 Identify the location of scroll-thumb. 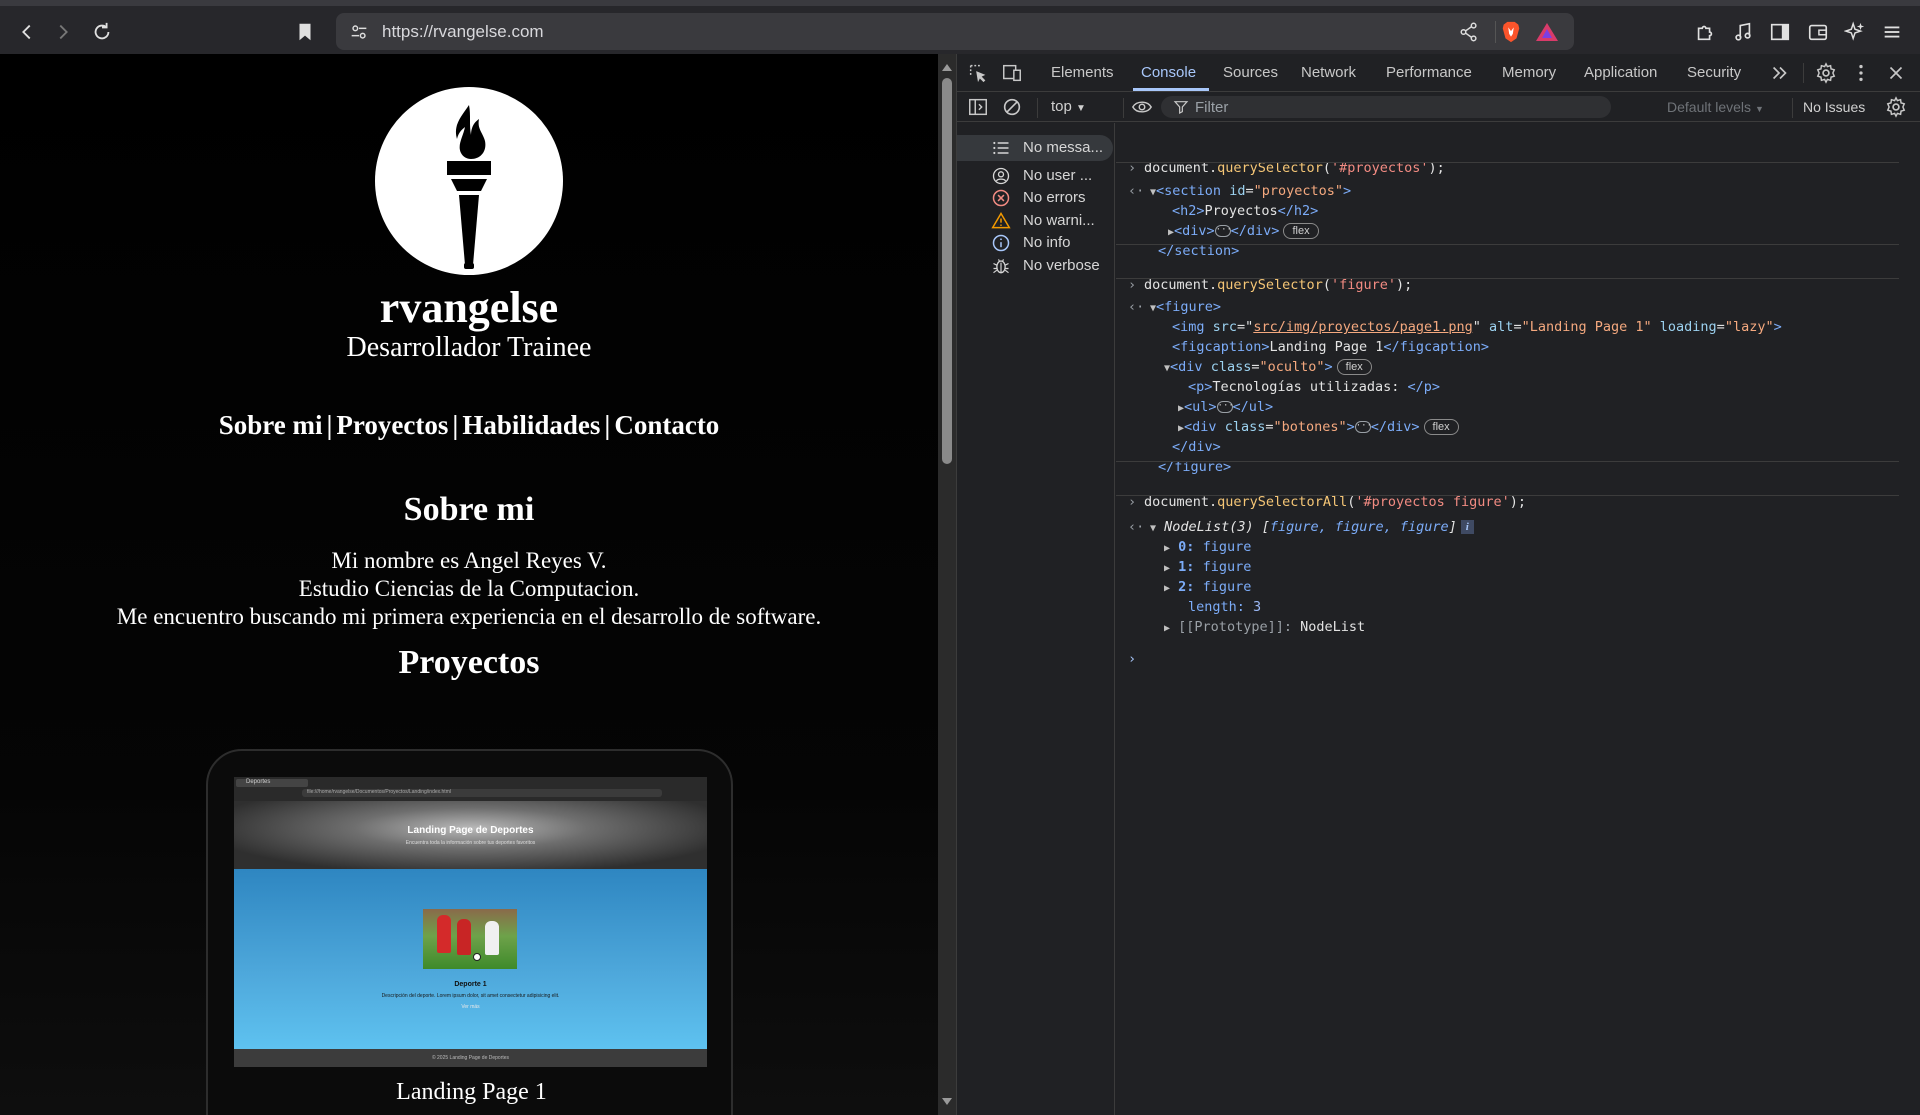
(947, 271).